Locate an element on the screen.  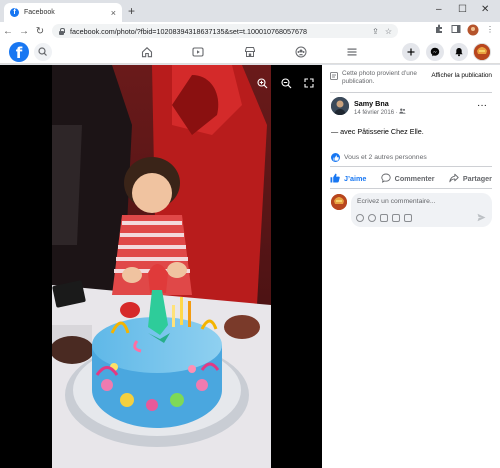
caption-suffix: . is located at coordinates (422, 131).